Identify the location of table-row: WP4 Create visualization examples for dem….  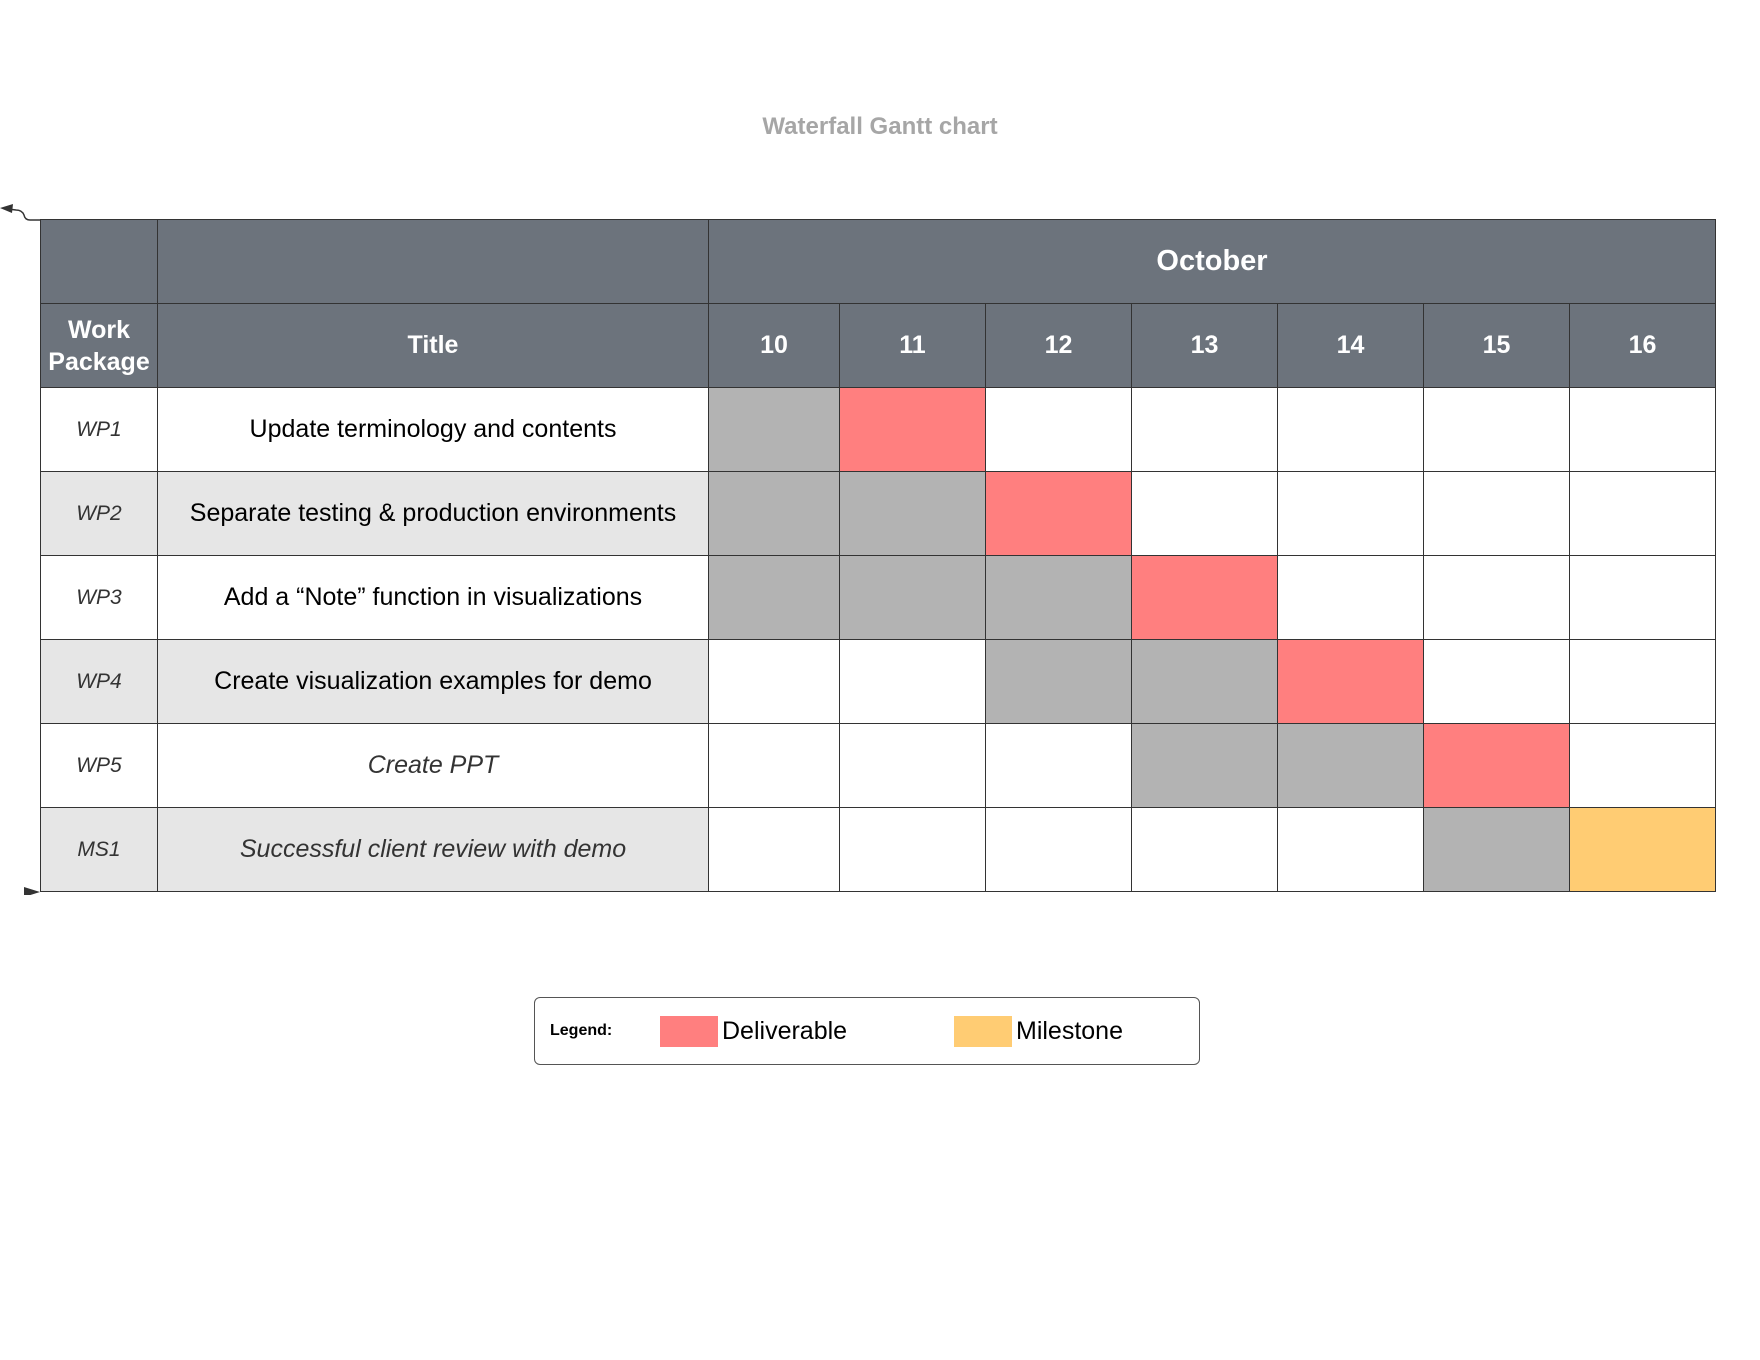
(878, 681).